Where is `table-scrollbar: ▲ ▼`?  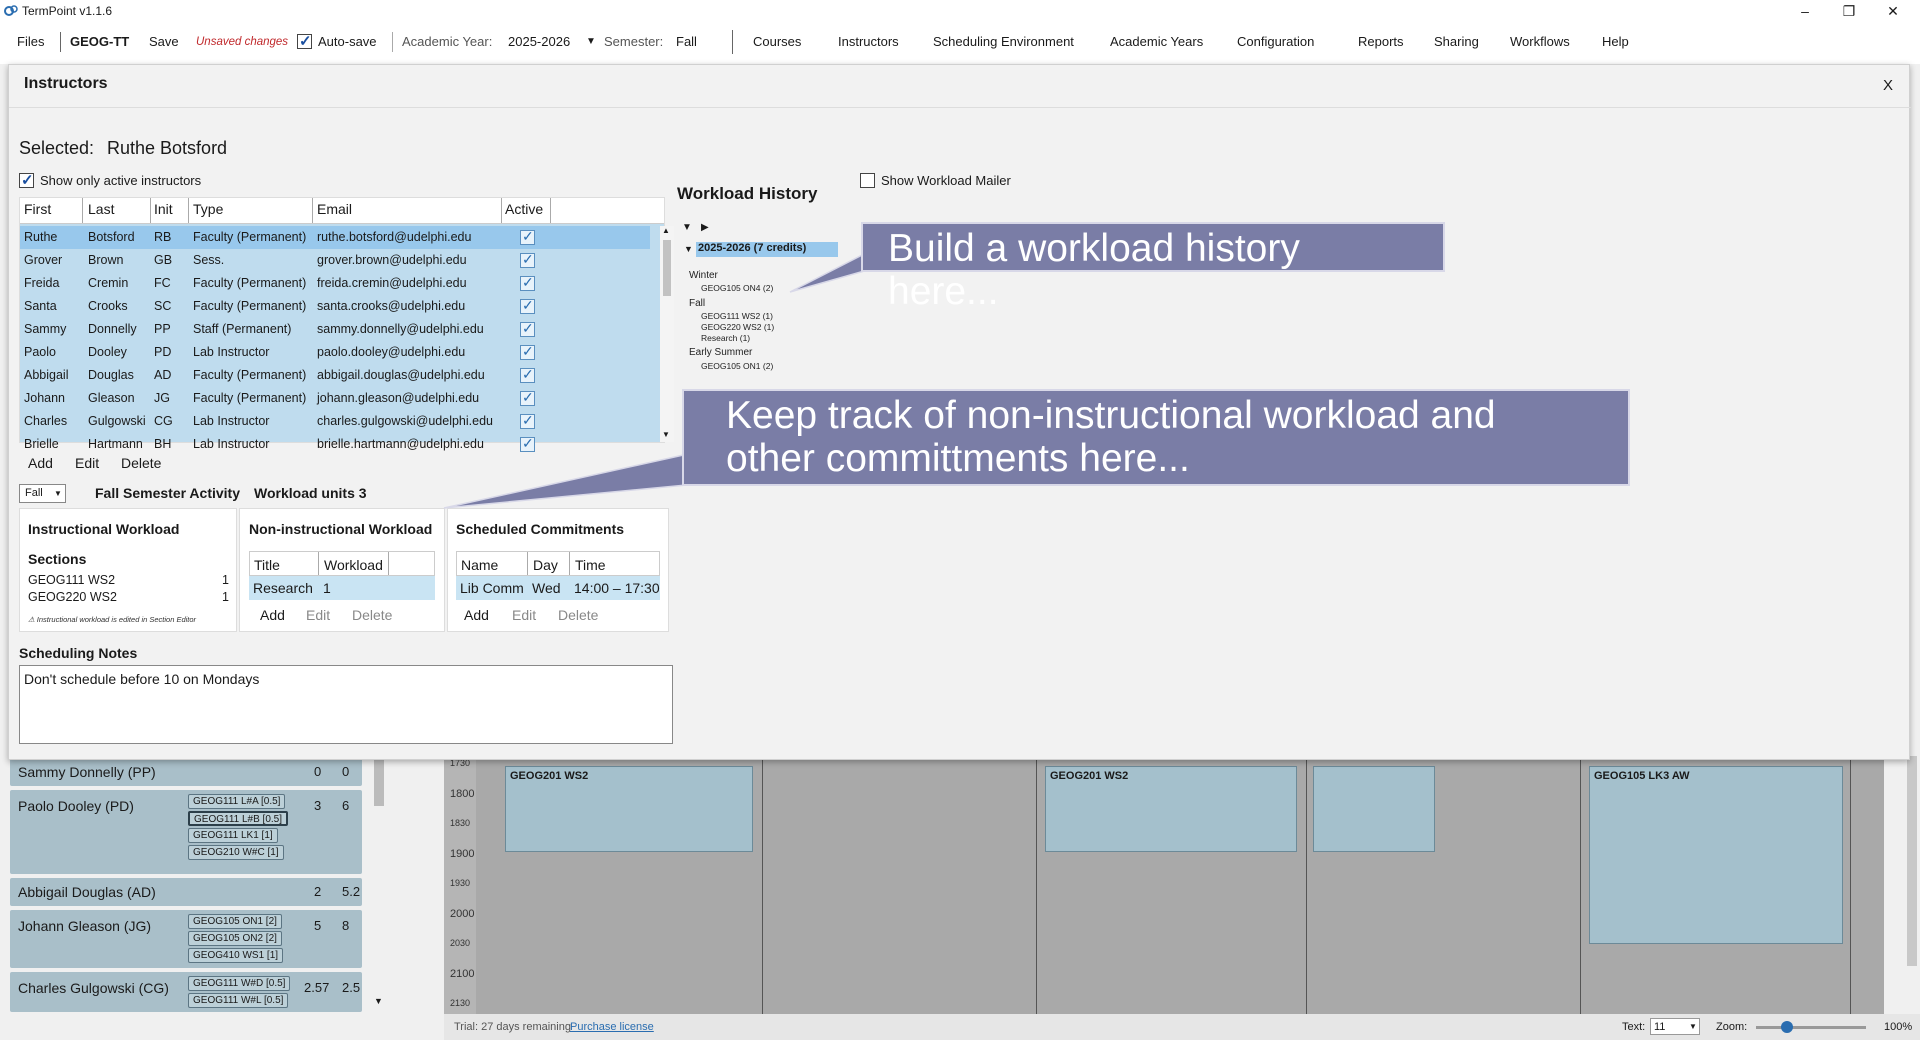
table-scrollbar: ▲ ▼ is located at coordinates (667, 334).